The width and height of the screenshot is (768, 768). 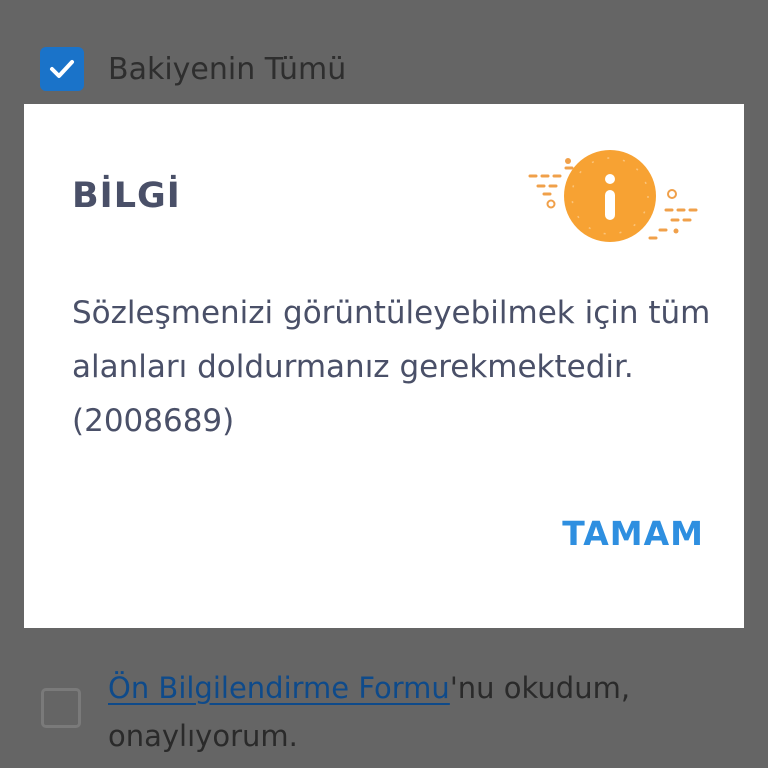 I want to click on info-icon, so click(x=613, y=196).